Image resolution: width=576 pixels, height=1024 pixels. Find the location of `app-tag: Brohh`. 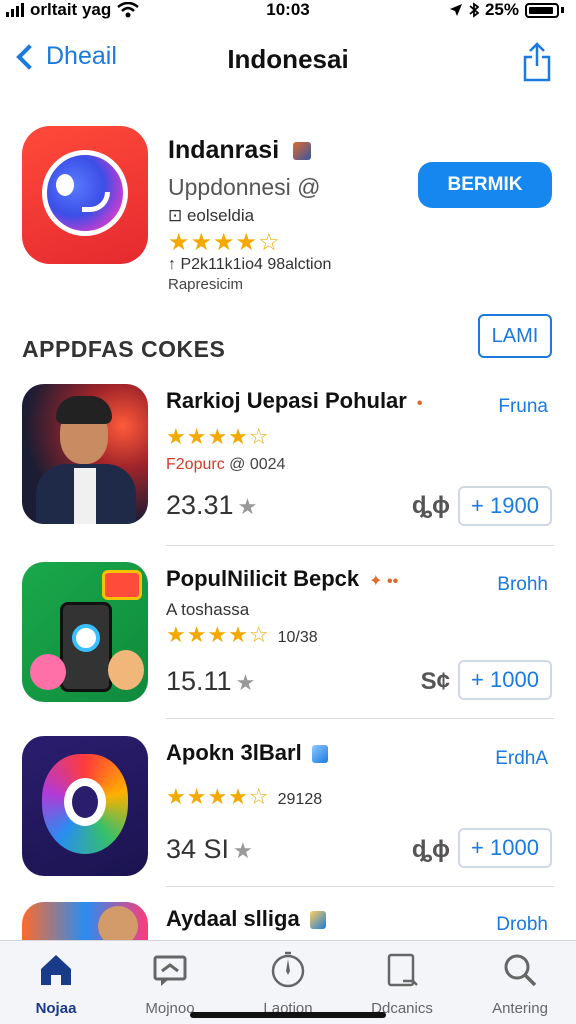

app-tag: Brohh is located at coordinates (522, 585).